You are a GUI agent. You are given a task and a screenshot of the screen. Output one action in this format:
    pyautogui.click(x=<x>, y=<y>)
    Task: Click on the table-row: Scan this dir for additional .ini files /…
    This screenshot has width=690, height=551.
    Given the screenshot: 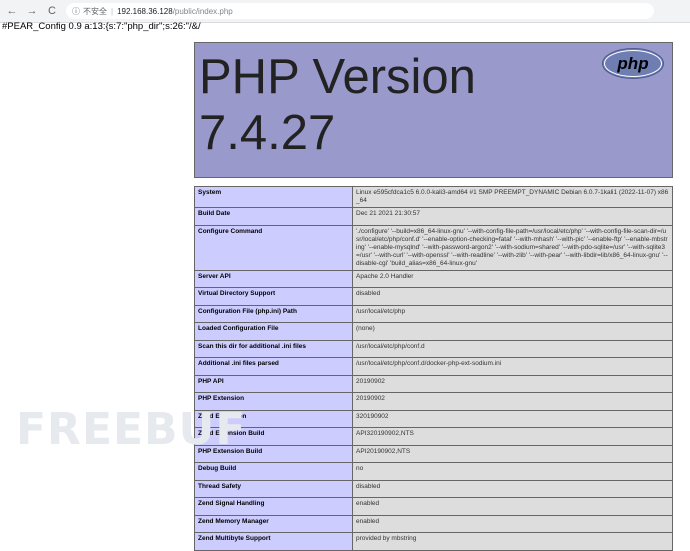 What is the action you would take?
    pyautogui.click(x=433, y=348)
    